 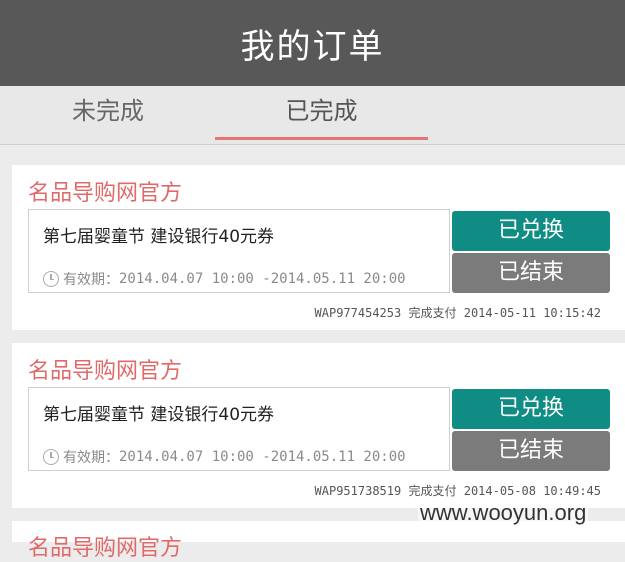 I want to click on page-title: 我的订单, so click(x=312, y=46).